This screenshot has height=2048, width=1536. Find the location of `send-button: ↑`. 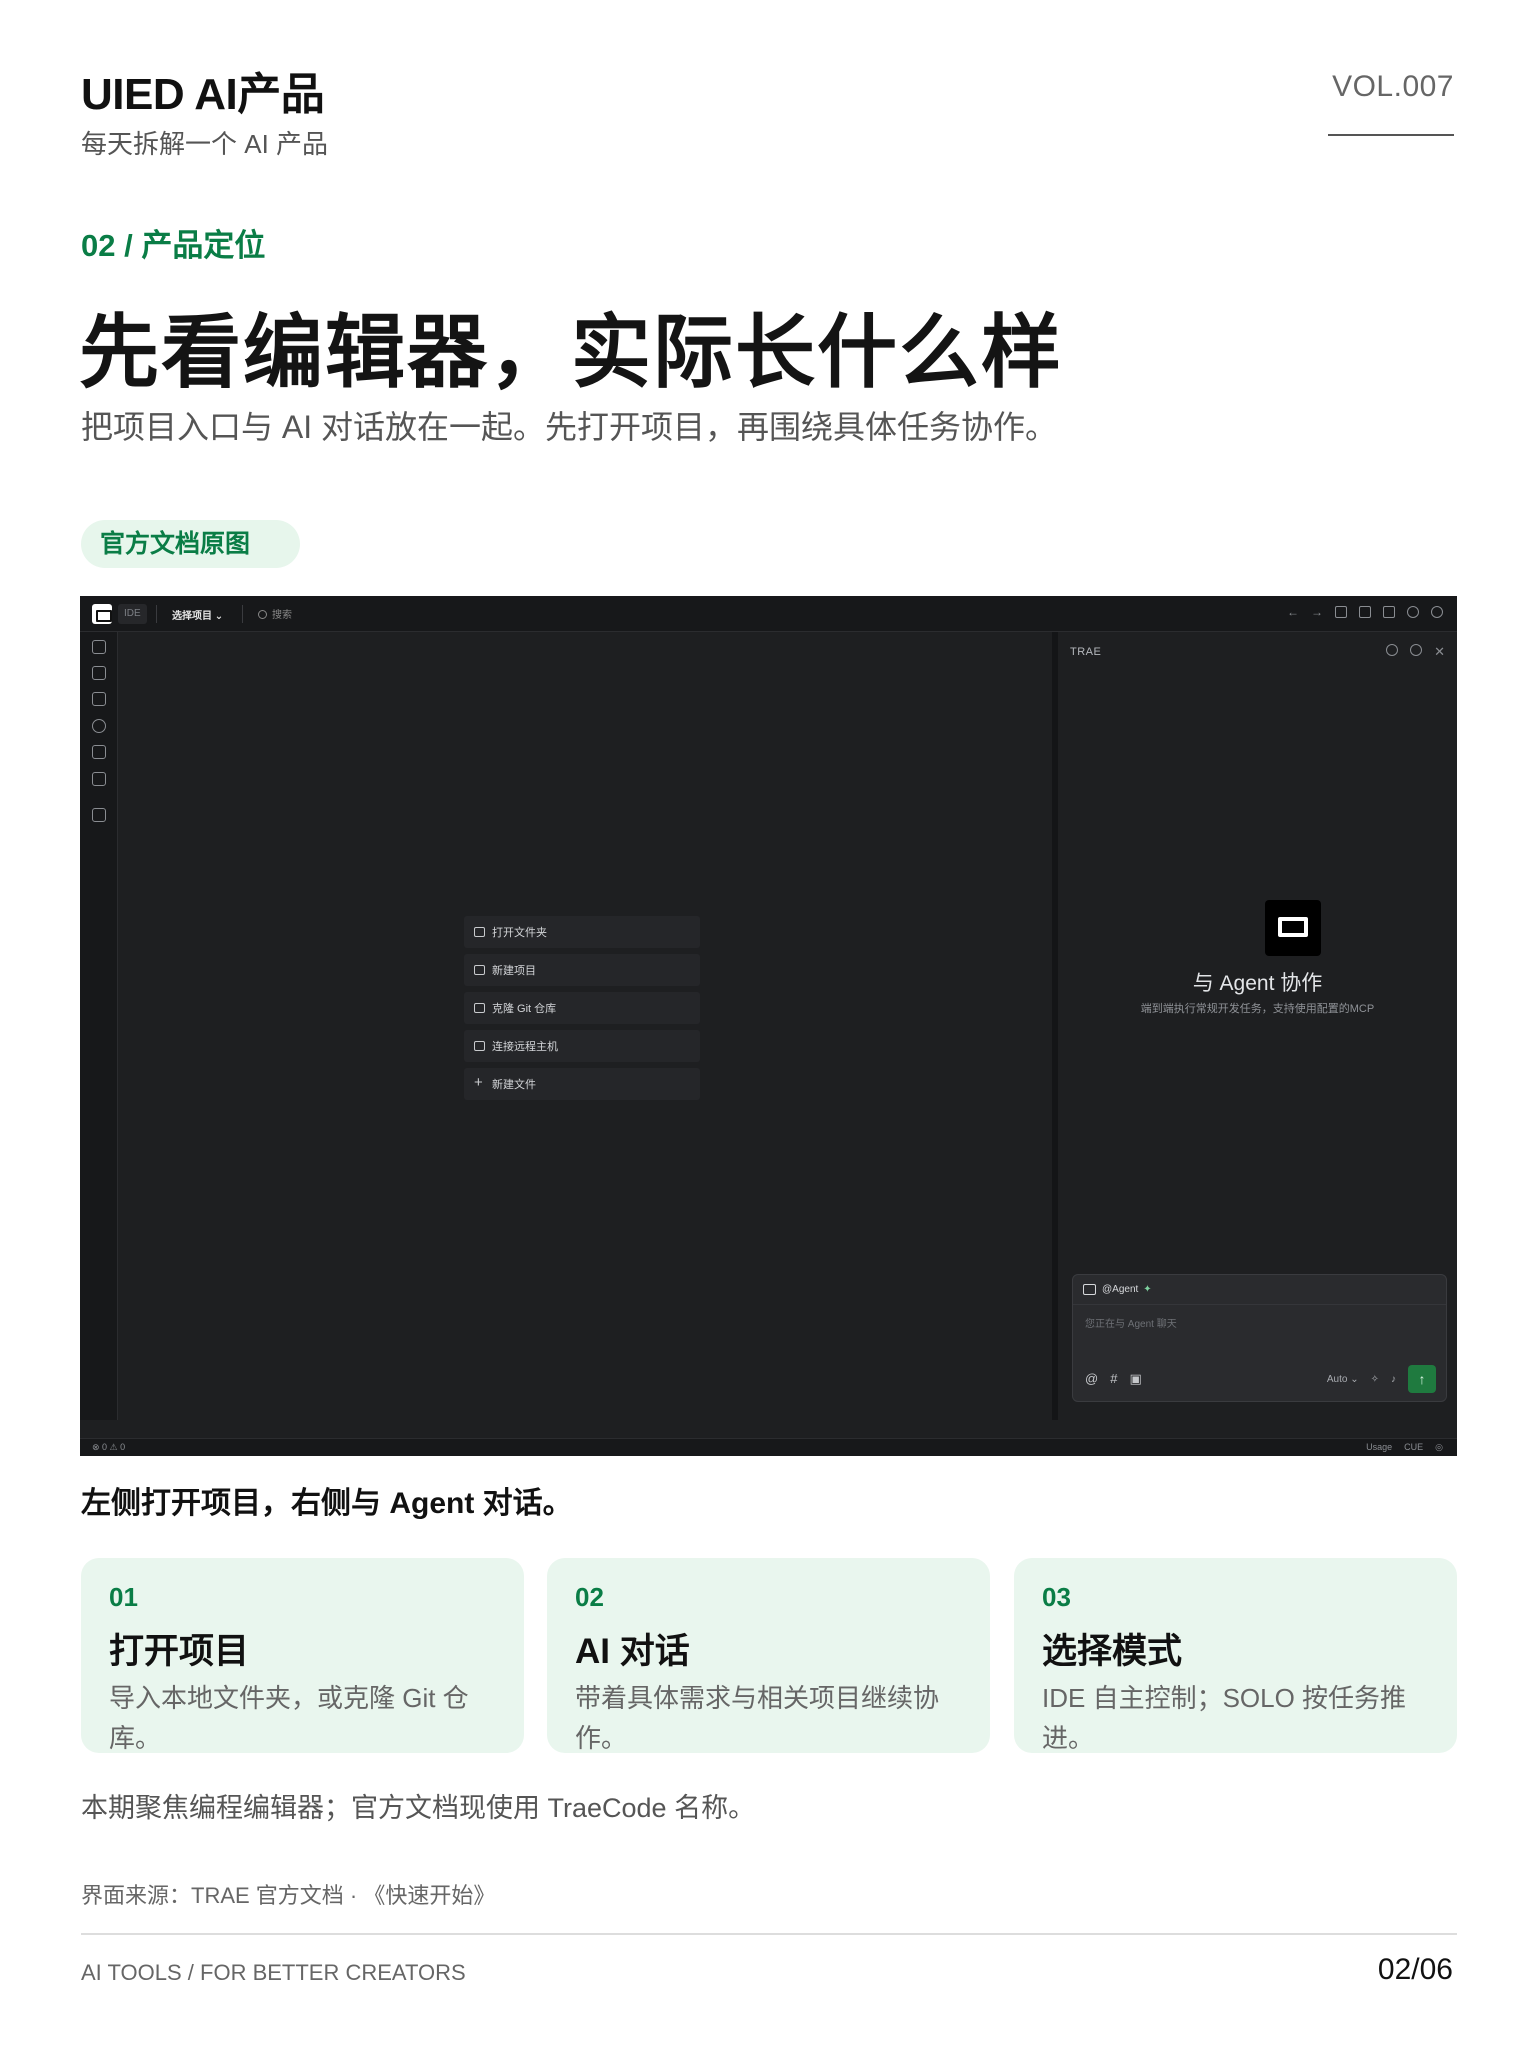

send-button: ↑ is located at coordinates (1422, 1379).